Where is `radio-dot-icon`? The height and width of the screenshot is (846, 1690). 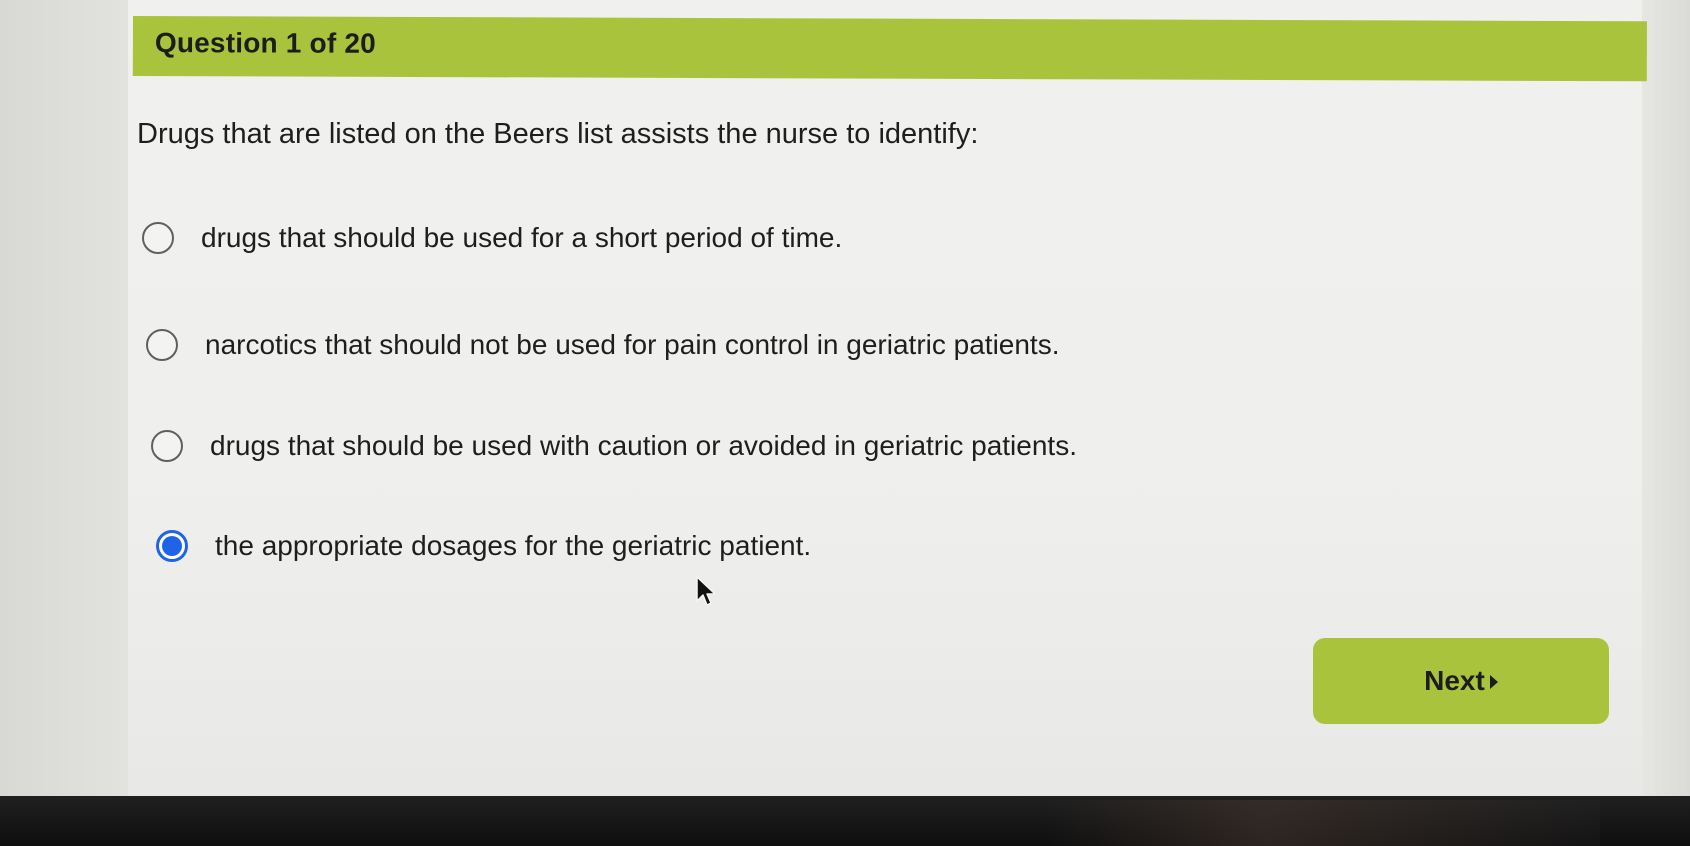
radio-dot-icon is located at coordinates (172, 546).